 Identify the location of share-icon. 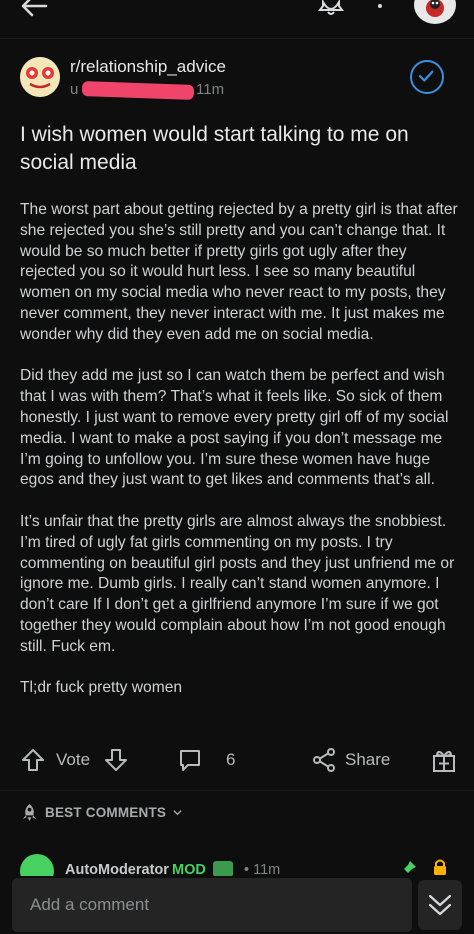
(324, 760).